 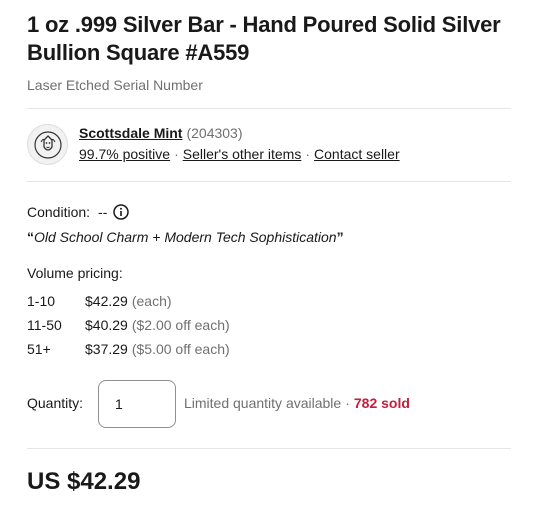 What do you see at coordinates (103, 212) in the screenshot?
I see `condition-value: --` at bounding box center [103, 212].